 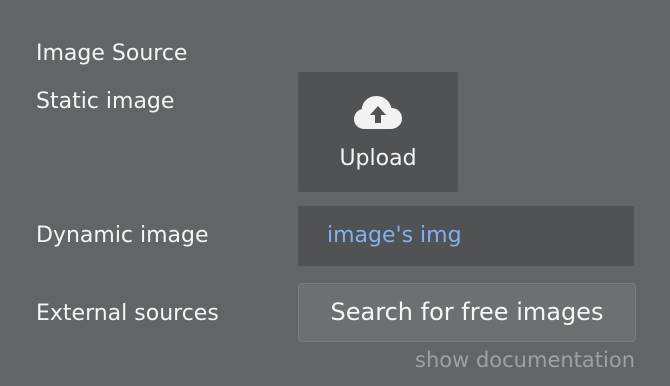 What do you see at coordinates (378, 132) in the screenshot?
I see `upload-image-button: Upload` at bounding box center [378, 132].